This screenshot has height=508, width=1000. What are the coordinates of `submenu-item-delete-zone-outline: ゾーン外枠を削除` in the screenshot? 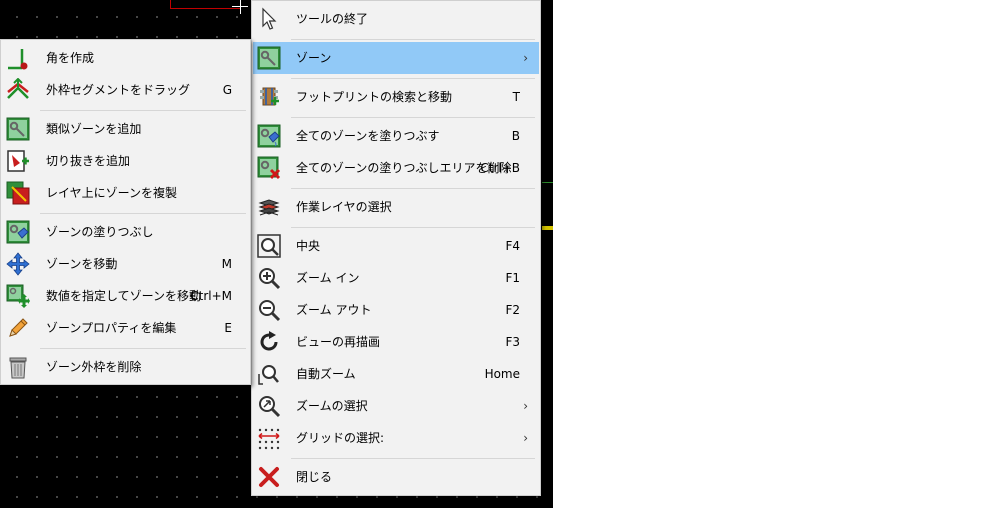 It's located at (125, 367).